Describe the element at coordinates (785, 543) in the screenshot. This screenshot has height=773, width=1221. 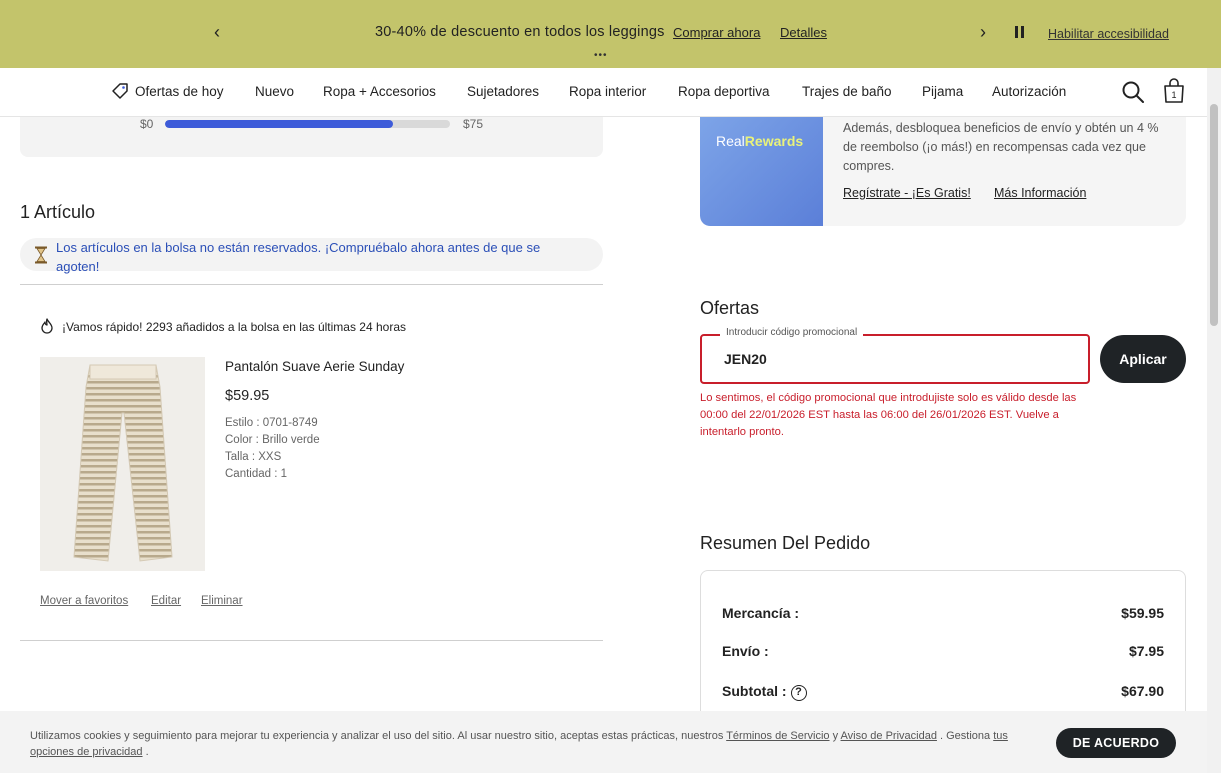
I see `order-summary-title: Resumen Del Pedido` at that location.